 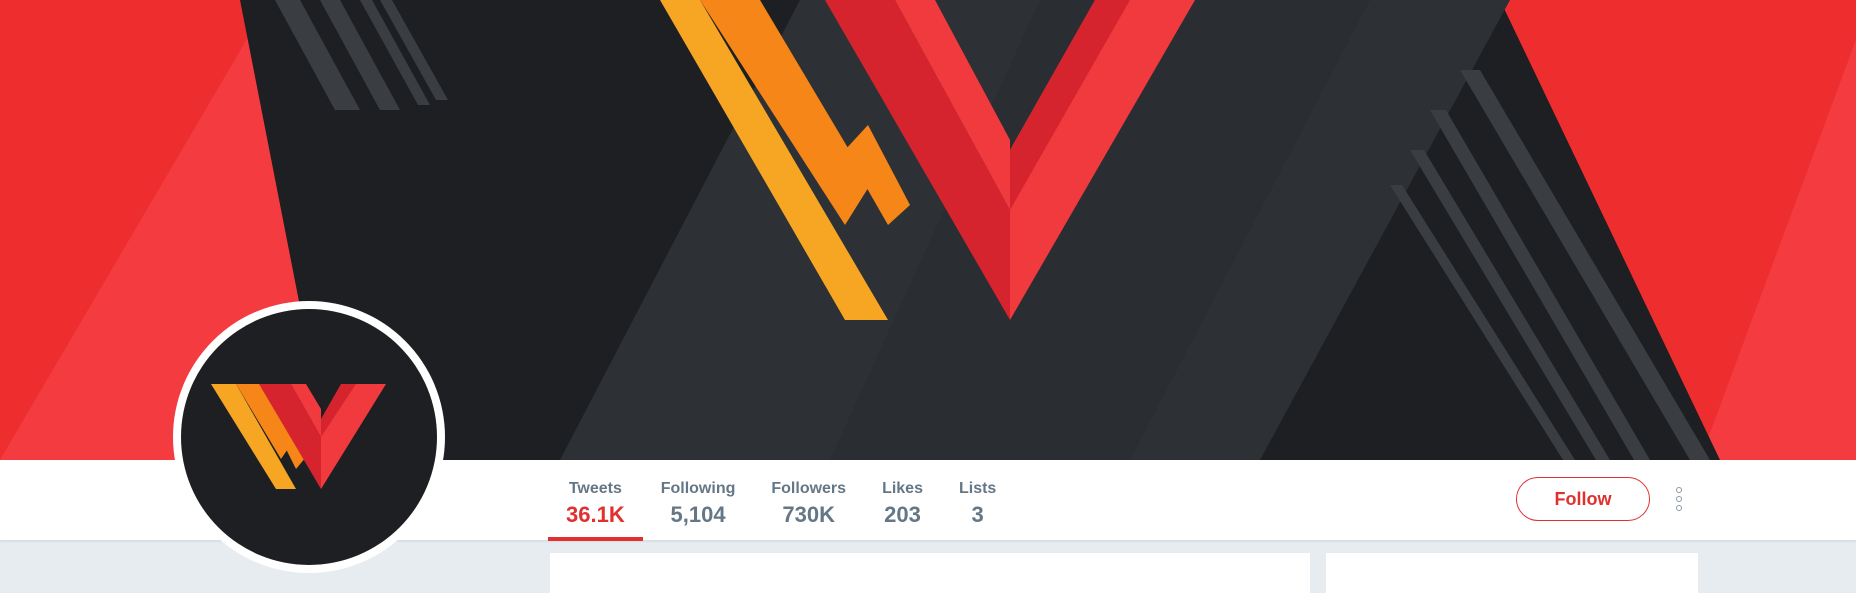 I want to click on stat-value: 3, so click(x=977, y=514).